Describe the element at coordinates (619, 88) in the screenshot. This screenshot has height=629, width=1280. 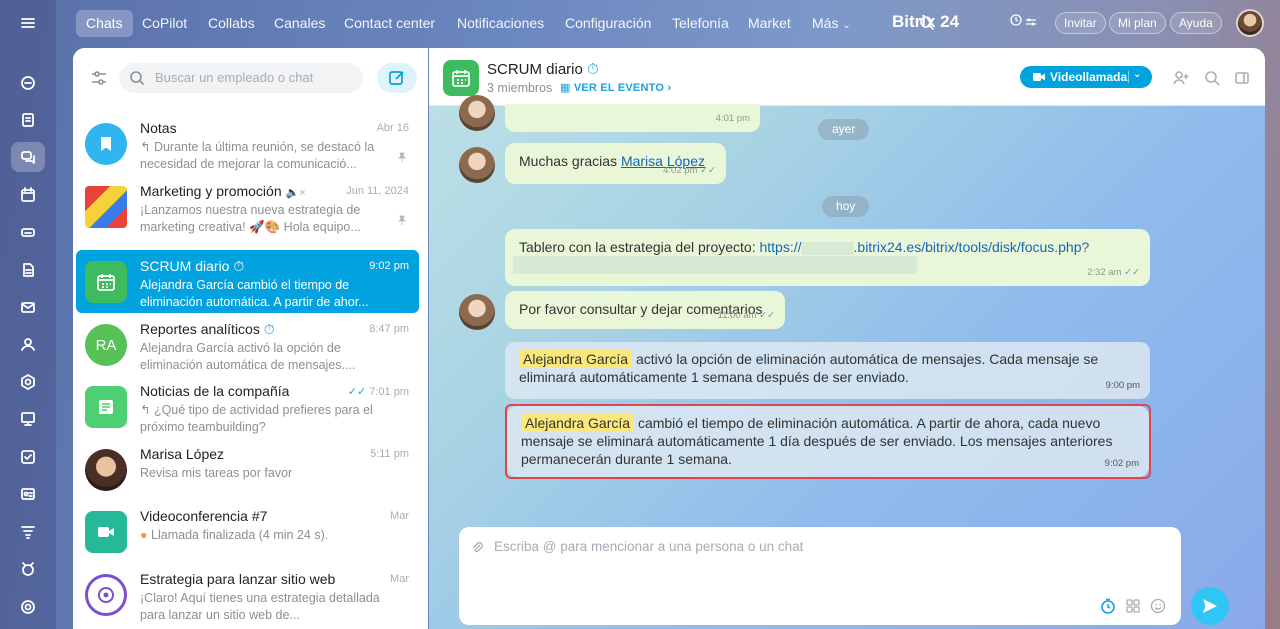
I see `view-event-label: VER EL EVENTO` at that location.